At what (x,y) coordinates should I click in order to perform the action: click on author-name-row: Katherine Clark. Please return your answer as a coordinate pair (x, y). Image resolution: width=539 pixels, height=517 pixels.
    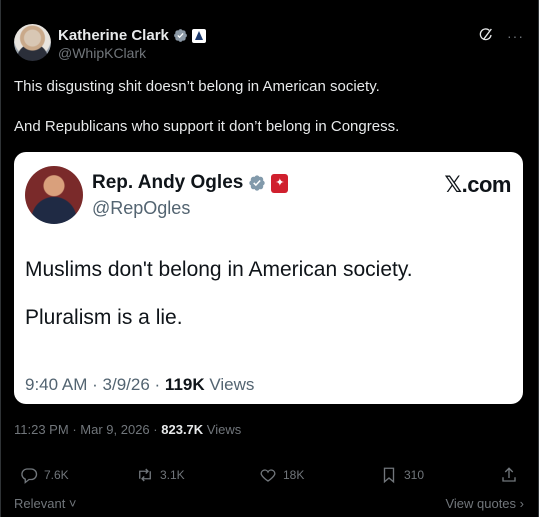
    Looking at the image, I should click on (132, 35).